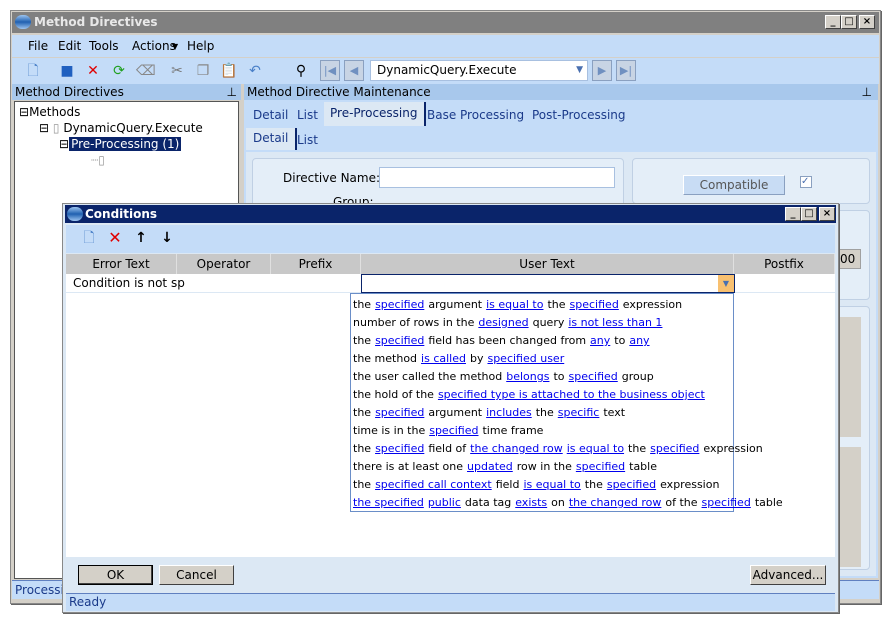 This screenshot has height=623, width=887. I want to click on table-row: Condition is not sp ▼, so click(450, 283).